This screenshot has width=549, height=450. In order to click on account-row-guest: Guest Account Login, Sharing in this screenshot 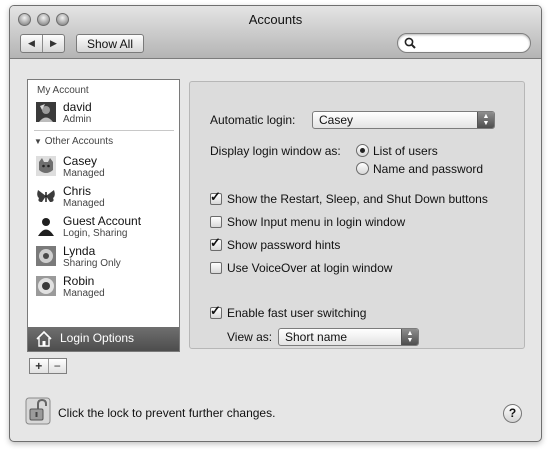, I will do `click(103, 225)`.